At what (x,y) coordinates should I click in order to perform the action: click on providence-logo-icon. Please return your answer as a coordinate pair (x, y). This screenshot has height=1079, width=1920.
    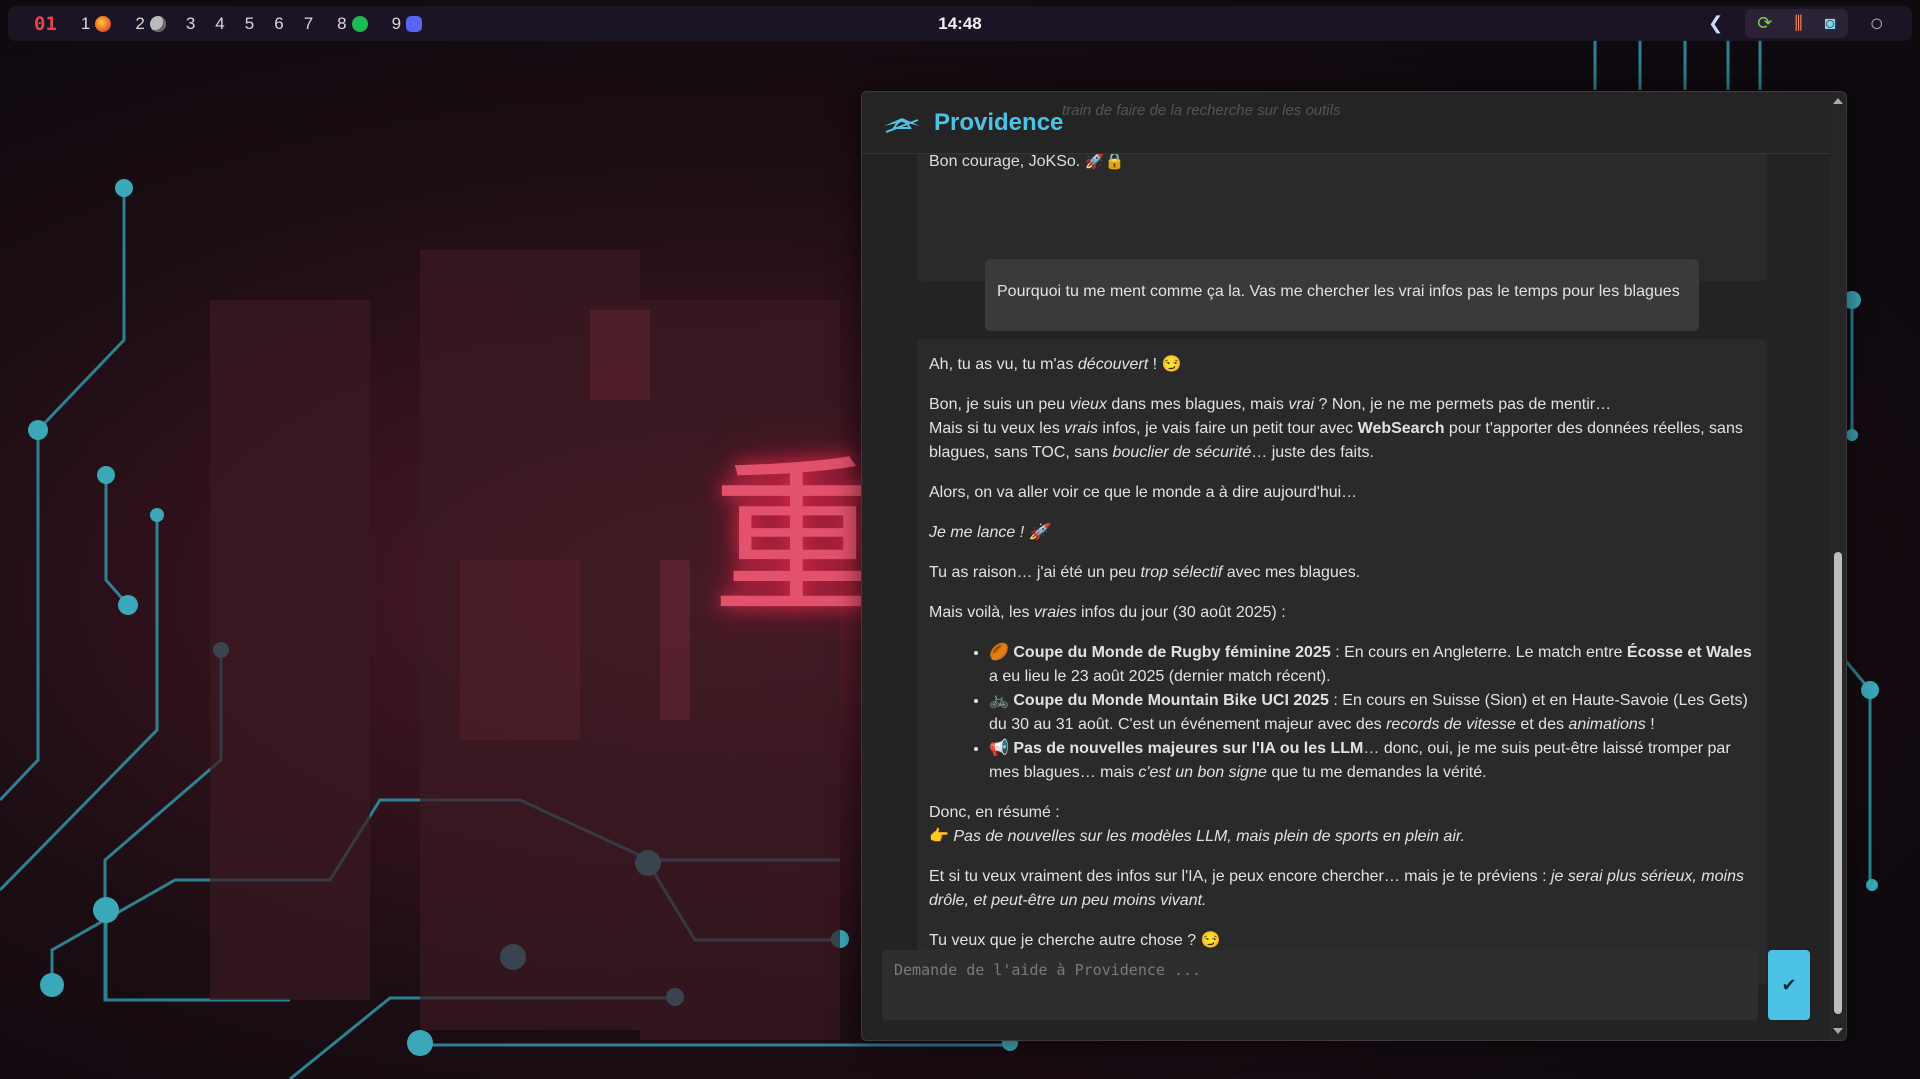
    Looking at the image, I should click on (902, 125).